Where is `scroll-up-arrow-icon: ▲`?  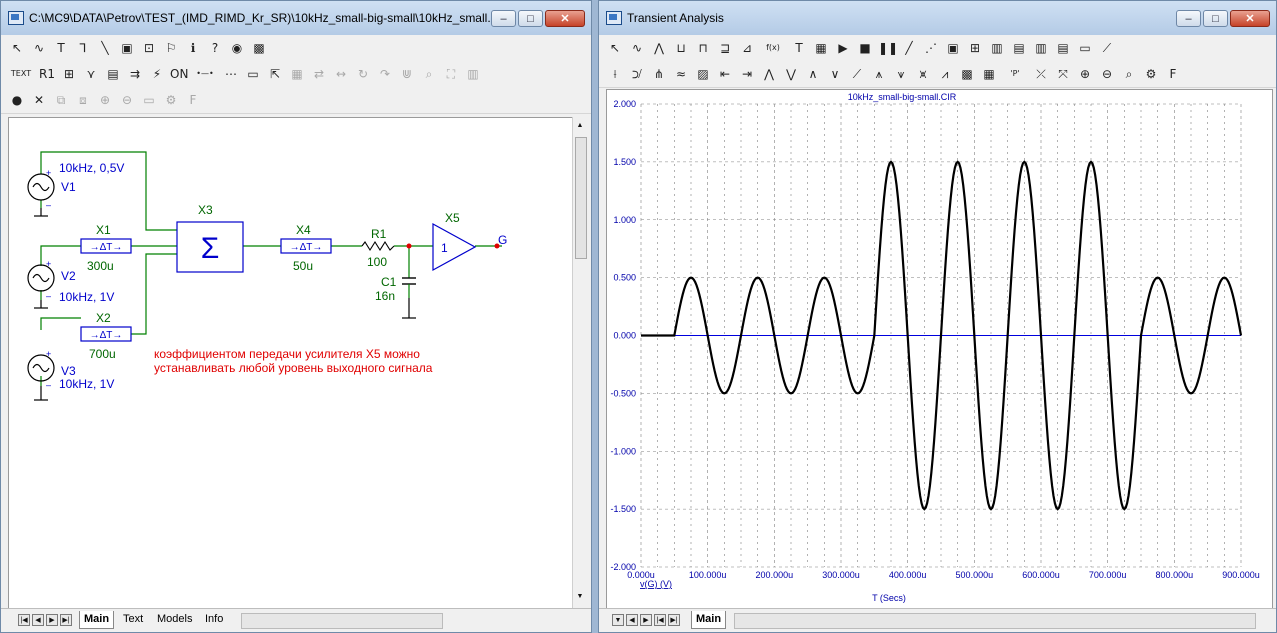 scroll-up-arrow-icon: ▲ is located at coordinates (580, 126).